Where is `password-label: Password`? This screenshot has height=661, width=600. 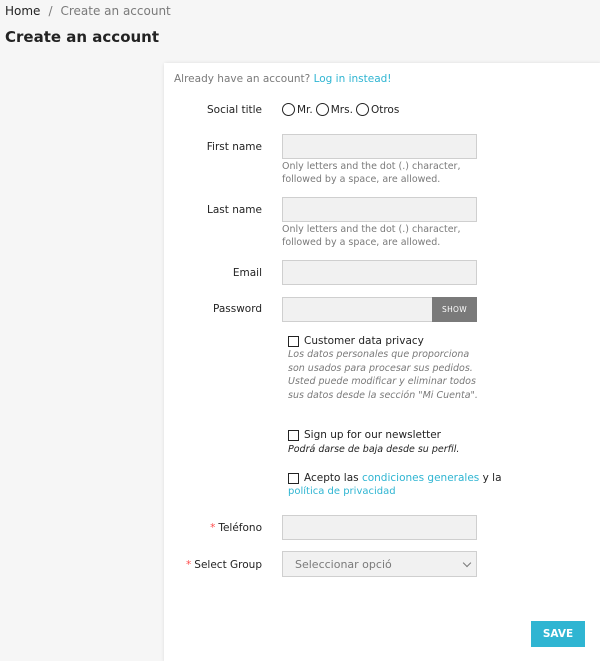
password-label: Password is located at coordinates (237, 309).